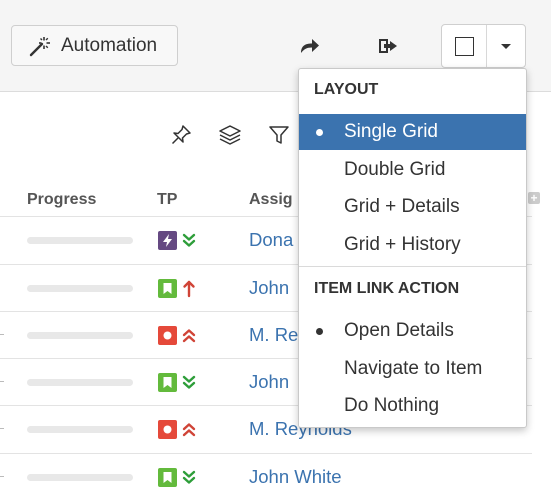  Describe the element at coordinates (395, 169) in the screenshot. I see `menu-item-label: Double Grid` at that location.